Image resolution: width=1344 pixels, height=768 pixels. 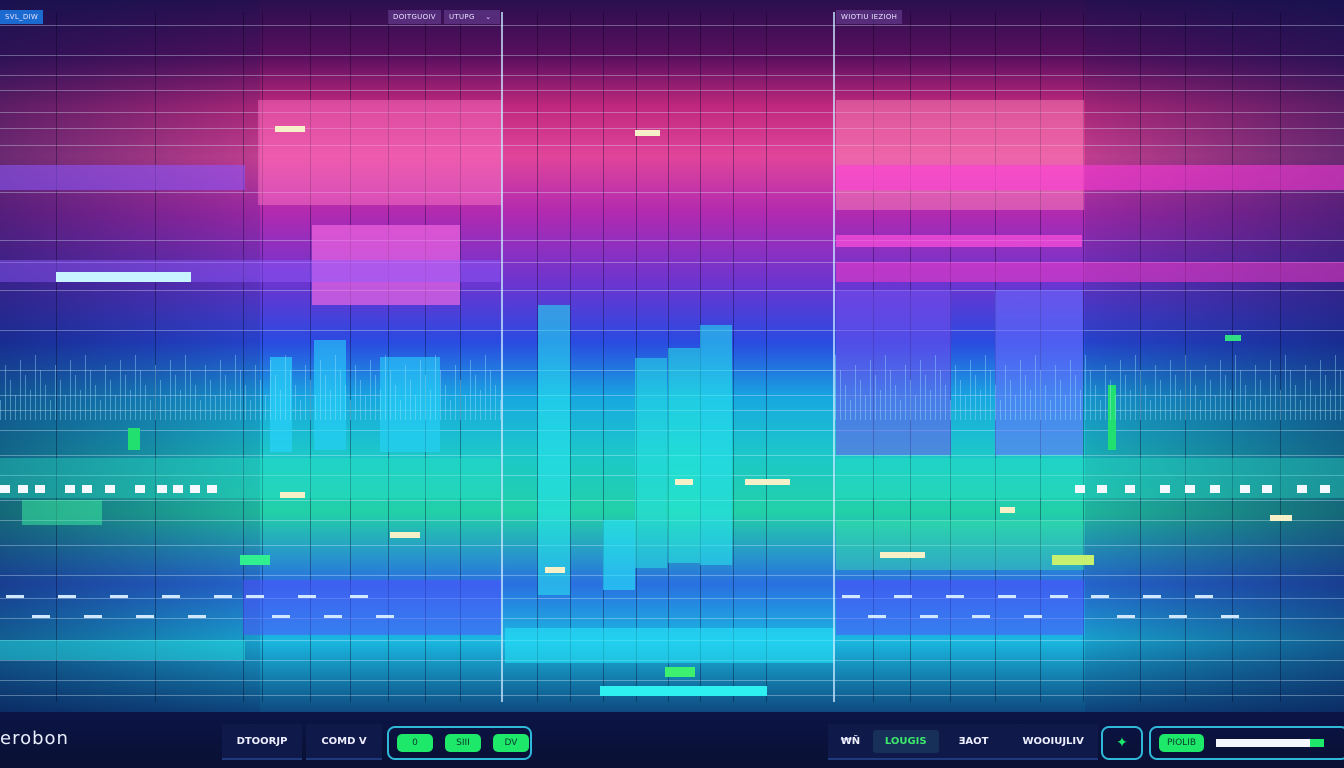 I want to click on select-value: UTUPG, so click(x=462, y=17).